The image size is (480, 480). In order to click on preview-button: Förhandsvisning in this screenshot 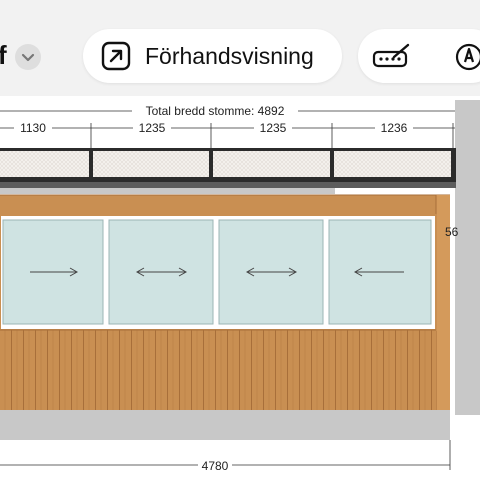, I will do `click(212, 56)`.